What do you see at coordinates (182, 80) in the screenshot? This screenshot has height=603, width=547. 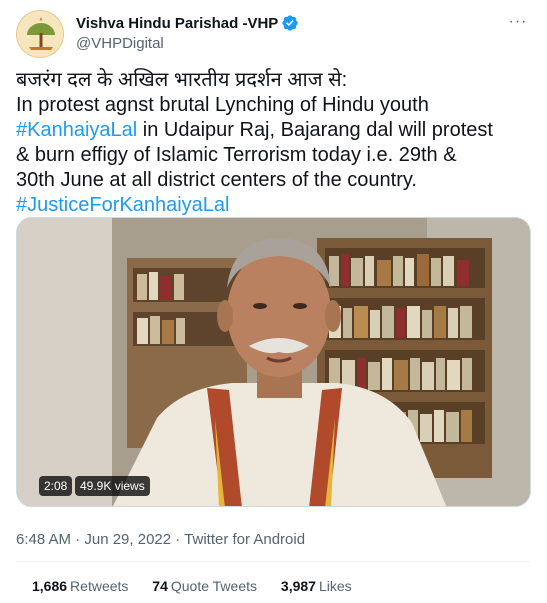 I see `tweet-line-hindi: बजरंग दल के अखिल भारतीय प्रदर्शन आज से:` at bounding box center [182, 80].